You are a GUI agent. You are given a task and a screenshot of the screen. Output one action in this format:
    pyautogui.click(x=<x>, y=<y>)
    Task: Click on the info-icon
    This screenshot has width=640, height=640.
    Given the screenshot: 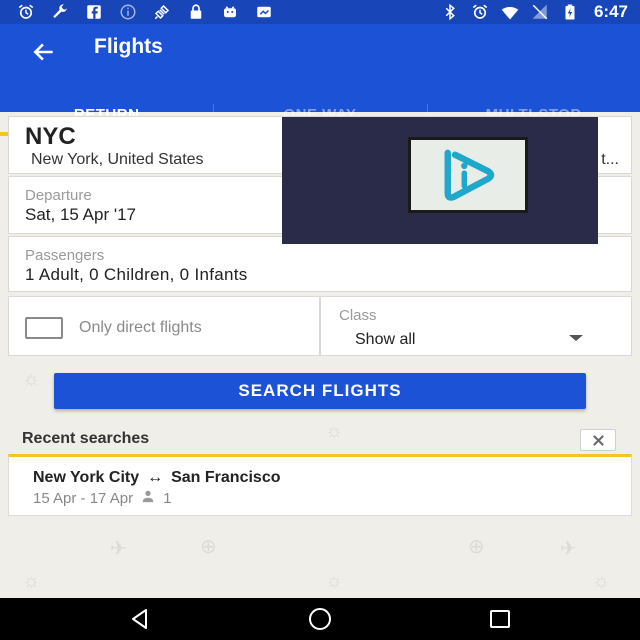 What is the action you would take?
    pyautogui.click(x=128, y=12)
    